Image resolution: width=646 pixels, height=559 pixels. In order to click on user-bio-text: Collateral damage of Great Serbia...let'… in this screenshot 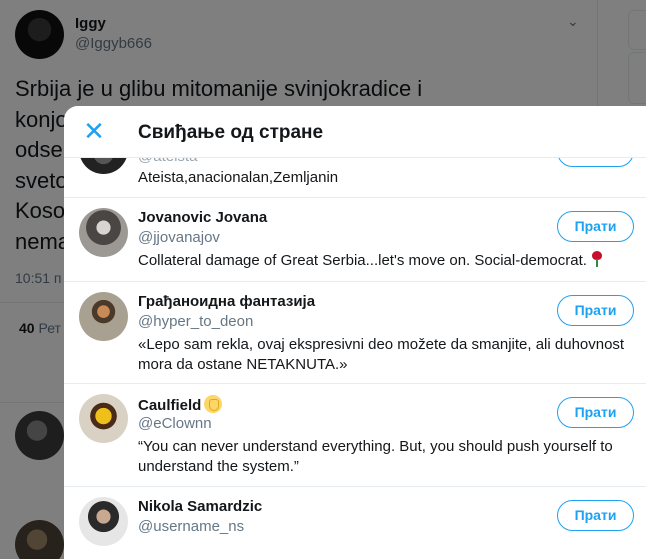, I will do `click(362, 260)`.